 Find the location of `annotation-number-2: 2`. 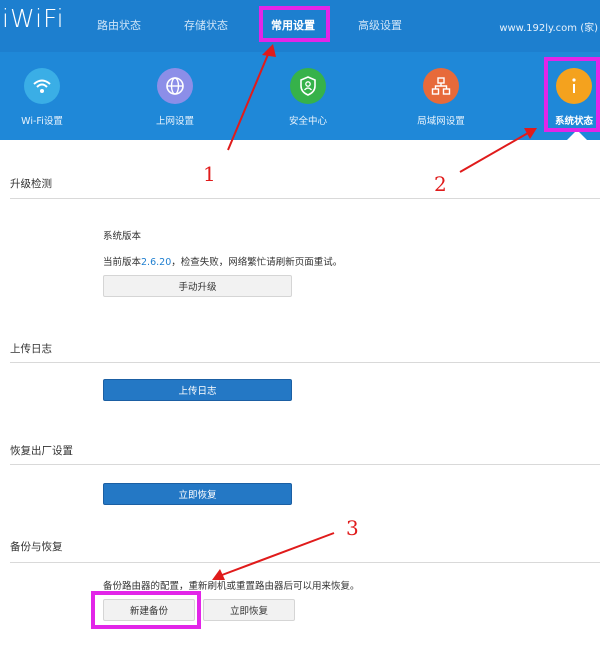

annotation-number-2: 2 is located at coordinates (440, 184).